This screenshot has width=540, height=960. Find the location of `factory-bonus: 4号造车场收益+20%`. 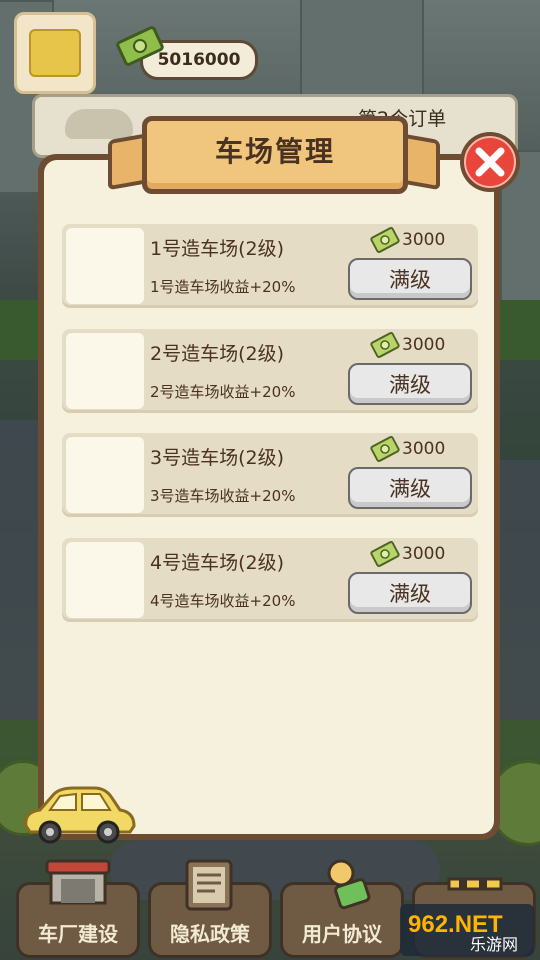

factory-bonus: 4号造车场收益+20% is located at coordinates (223, 601).